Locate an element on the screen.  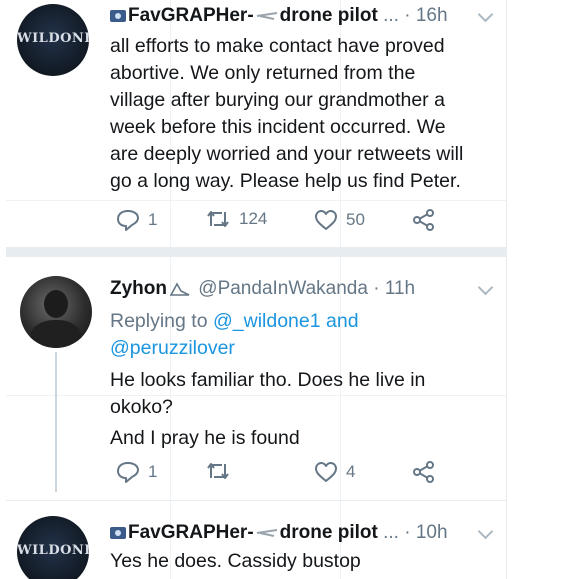
text-line: village after burying our grandmother a is located at coordinates (277, 100).